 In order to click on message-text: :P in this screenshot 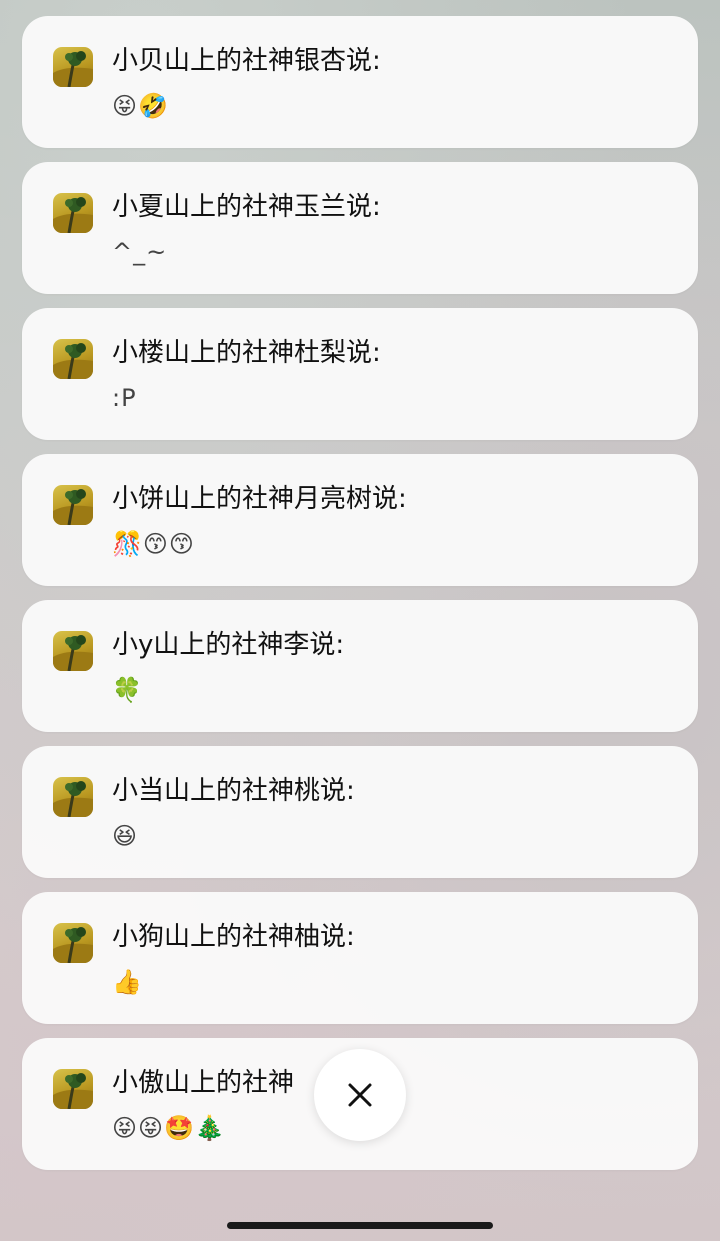, I will do `click(124, 398)`.